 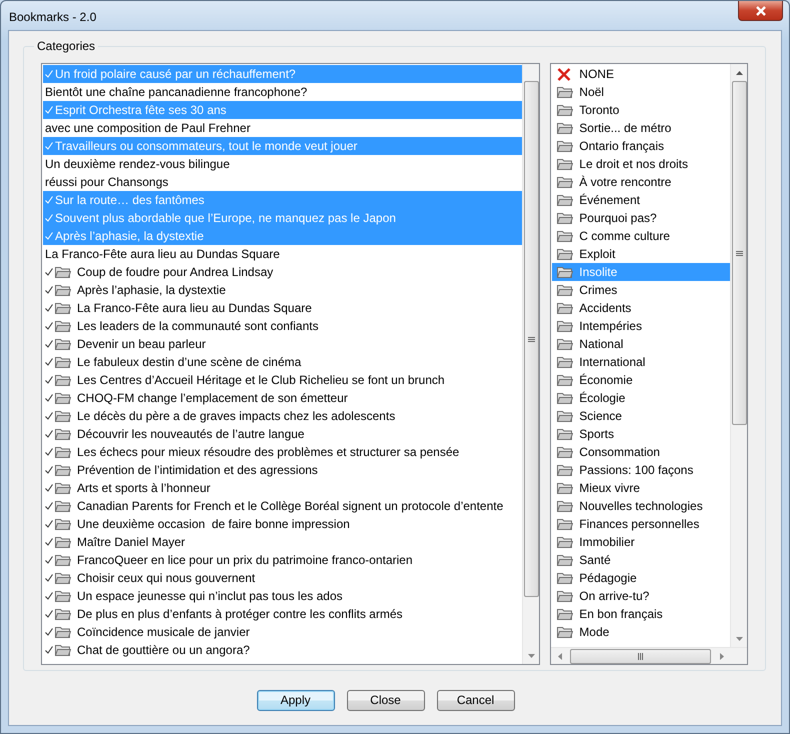 What do you see at coordinates (641, 200) in the screenshot?
I see `category-item: Événement` at bounding box center [641, 200].